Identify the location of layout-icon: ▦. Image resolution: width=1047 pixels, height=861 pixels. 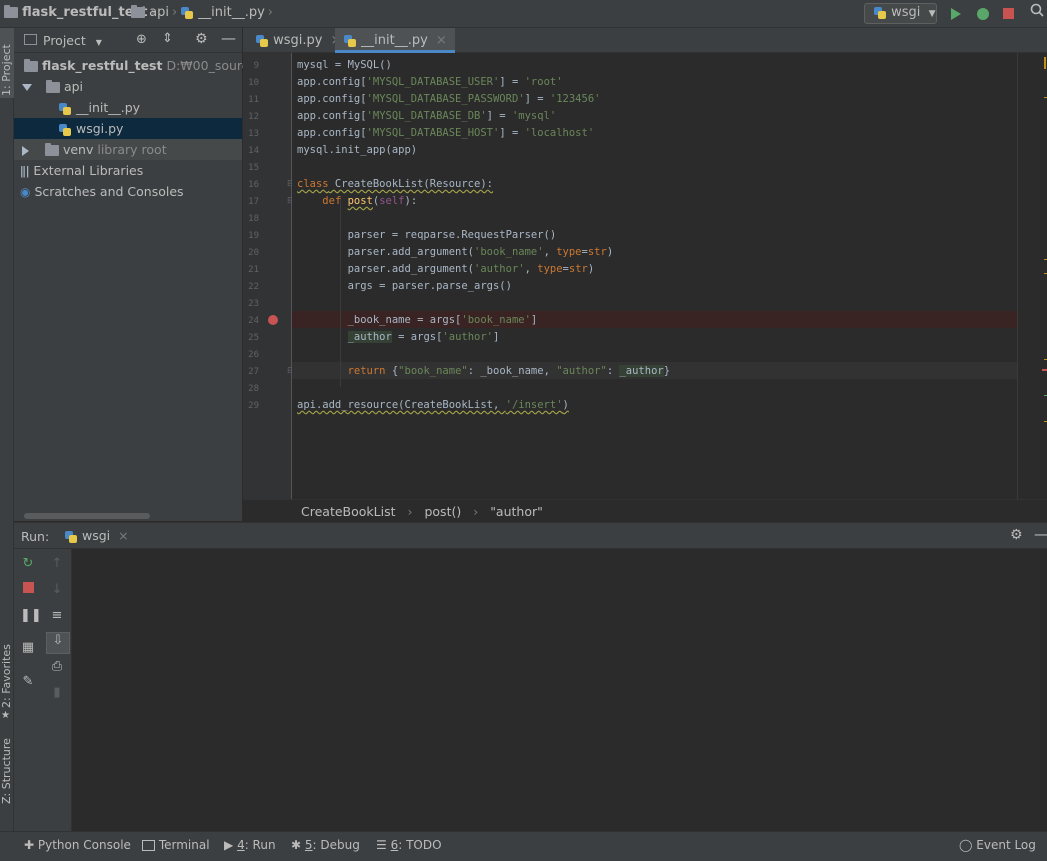
(28, 647).